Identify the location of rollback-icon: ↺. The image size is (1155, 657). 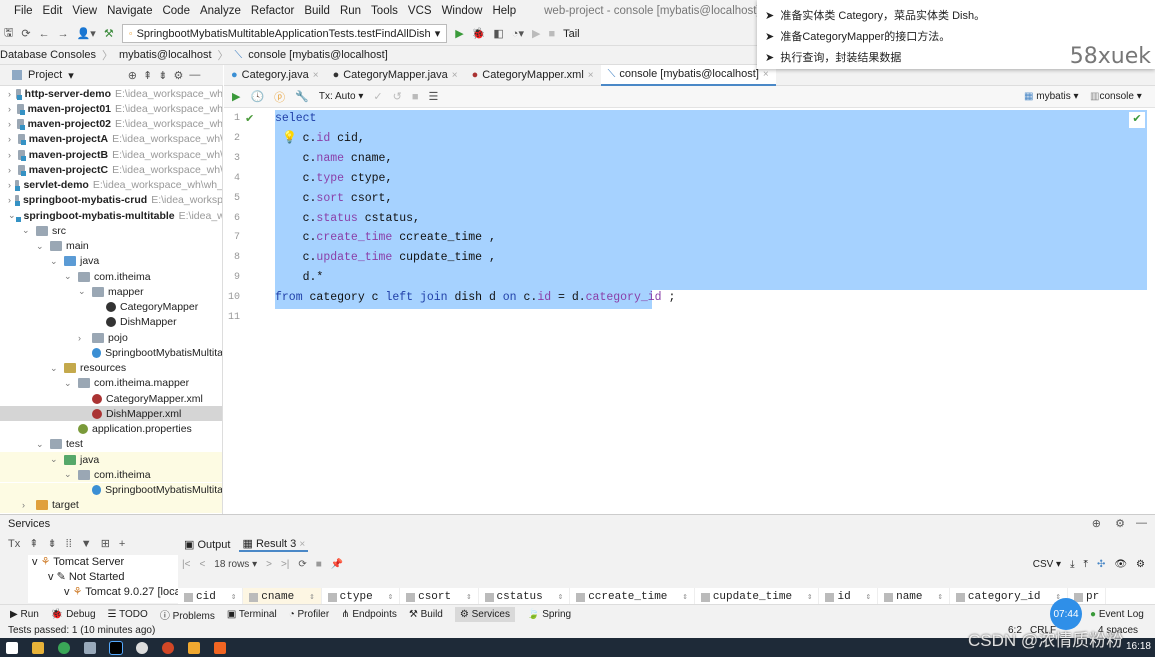
(397, 96).